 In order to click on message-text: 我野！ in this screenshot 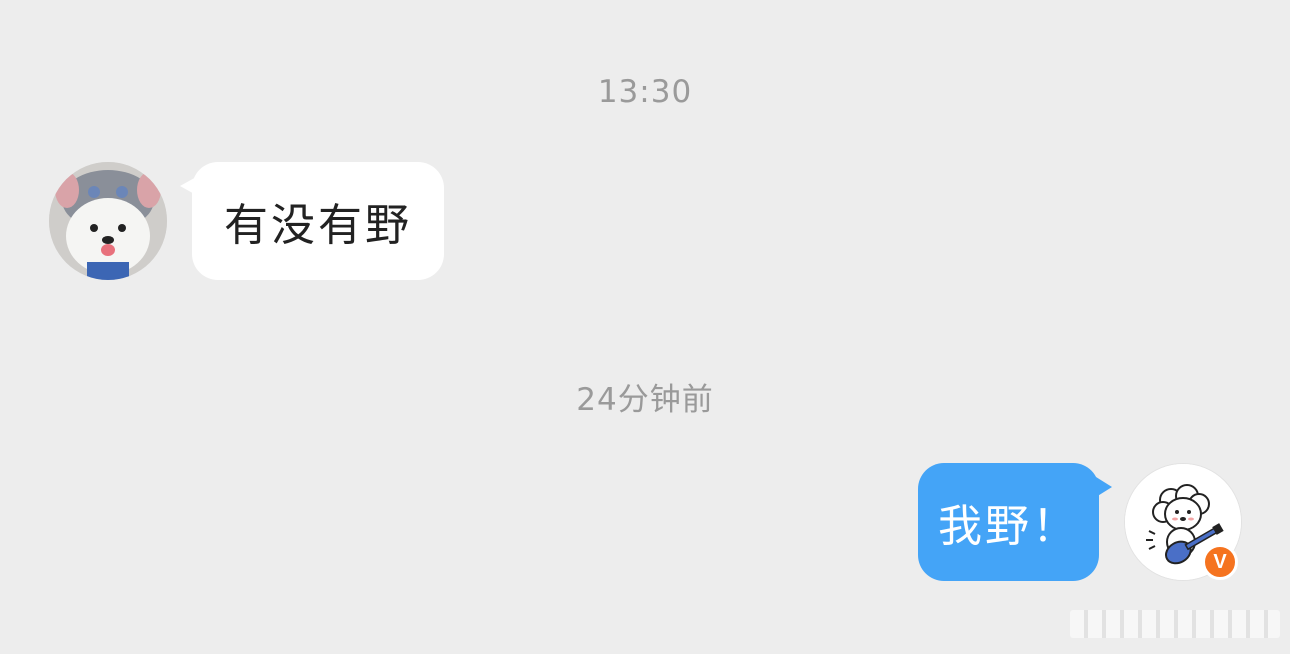, I will do `click(1008, 526)`.